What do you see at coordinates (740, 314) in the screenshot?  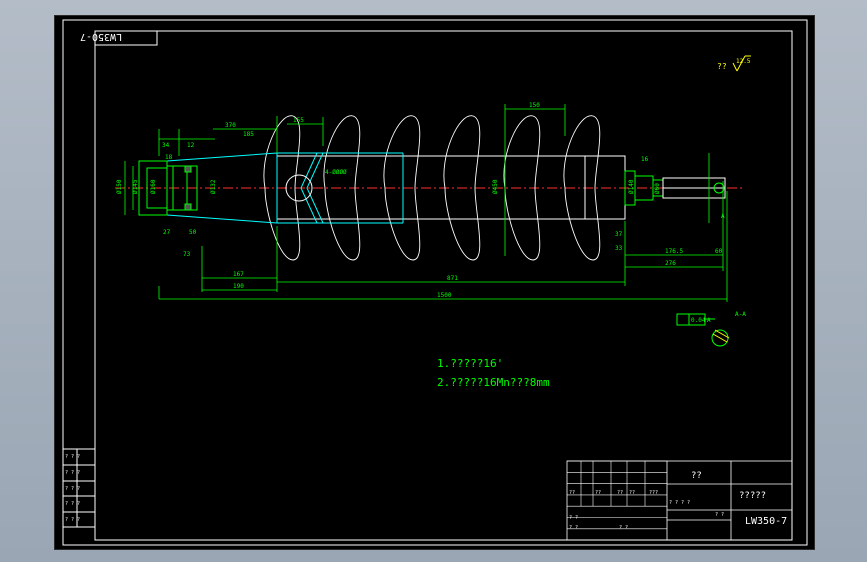 I see `section-label: A-A` at bounding box center [740, 314].